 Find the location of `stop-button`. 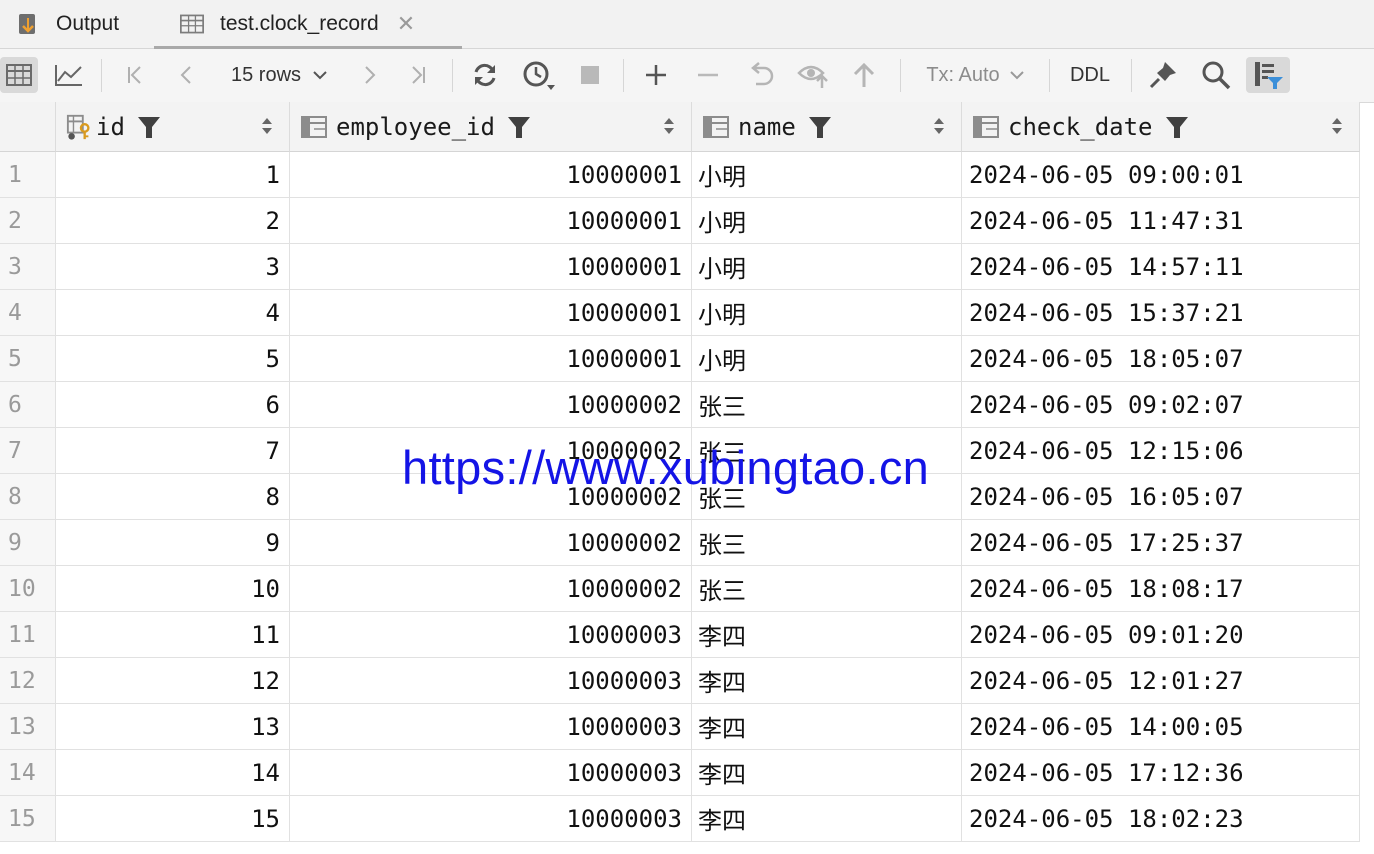

stop-button is located at coordinates (590, 75).